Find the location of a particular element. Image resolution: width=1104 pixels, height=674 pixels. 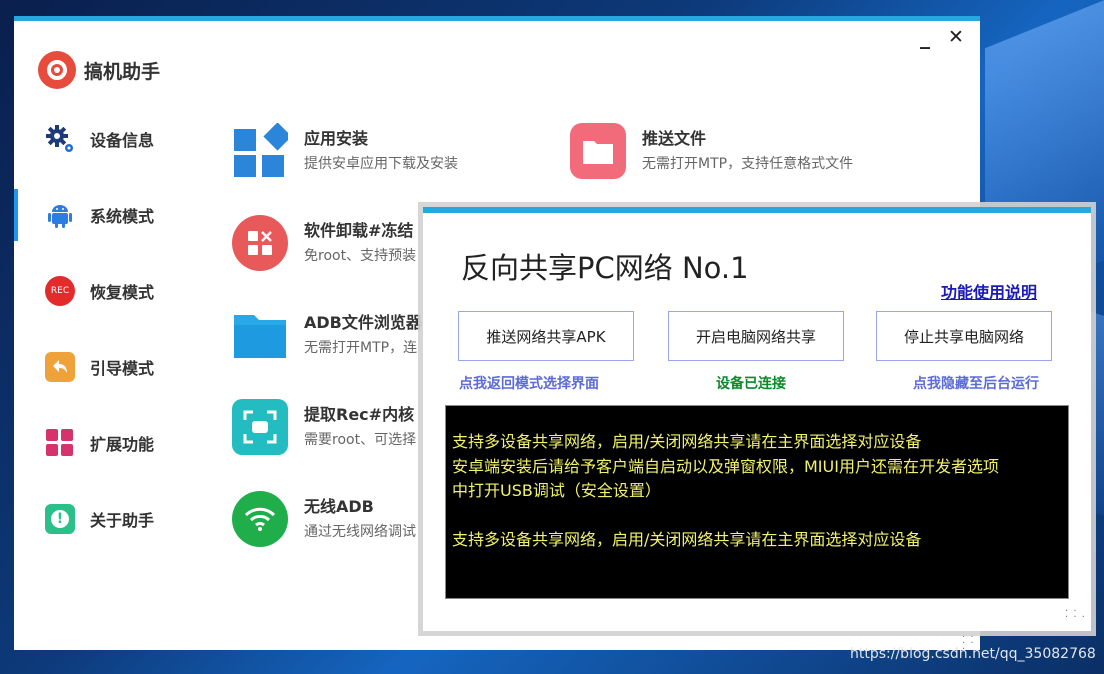

feature-title: 应用安装 is located at coordinates (336, 138).